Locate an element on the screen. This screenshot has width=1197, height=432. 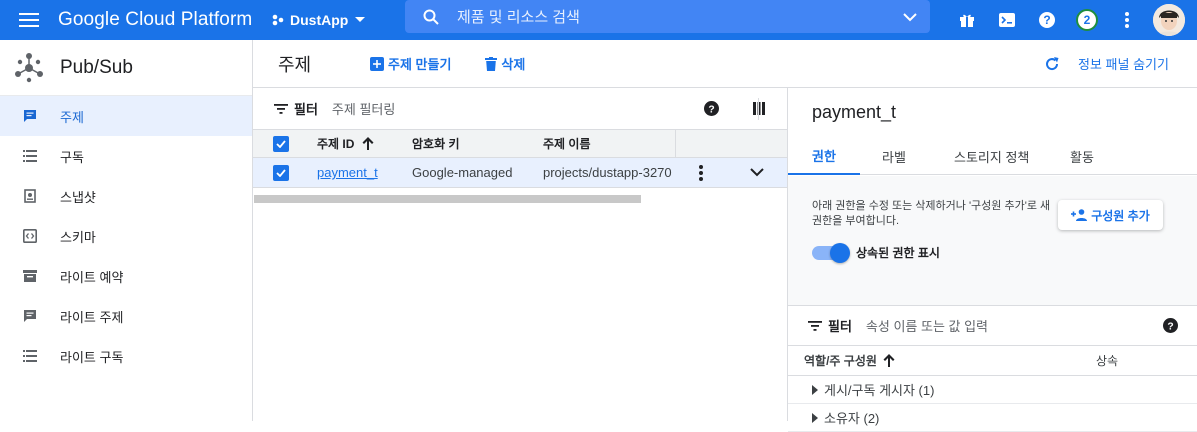
inherited-permissions-toggle-row: 상속된 권한 표시 is located at coordinates (876, 252).